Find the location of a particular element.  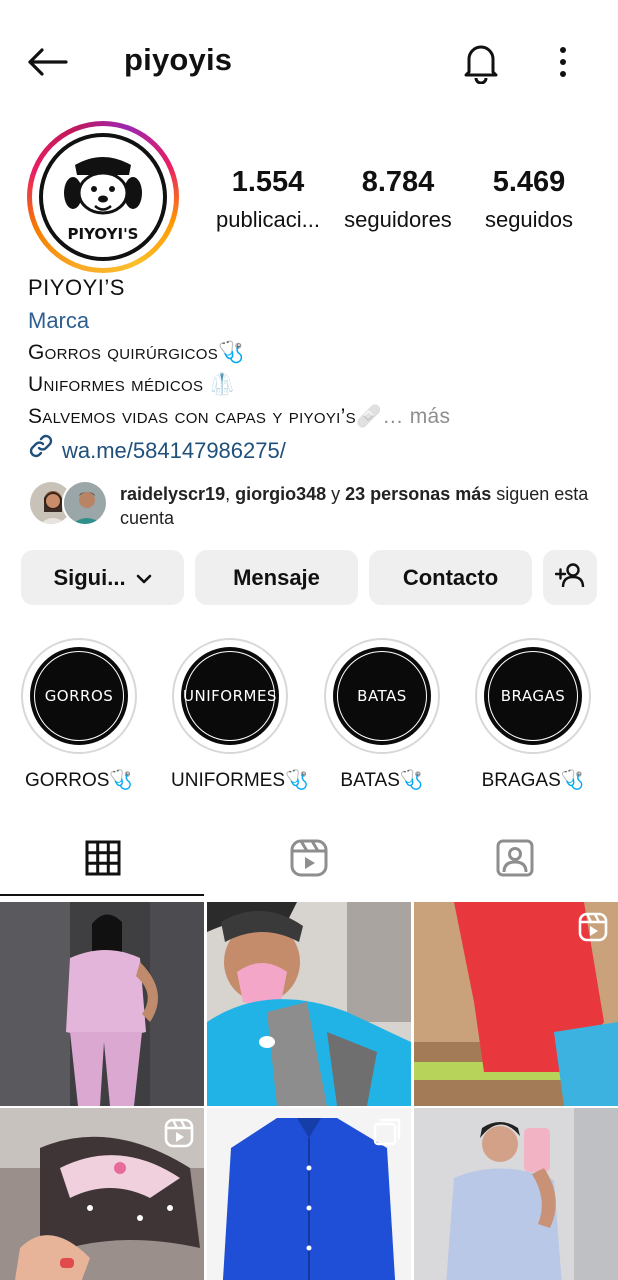

highlight-label: UNIFORMES🩺 is located at coordinates (240, 780).